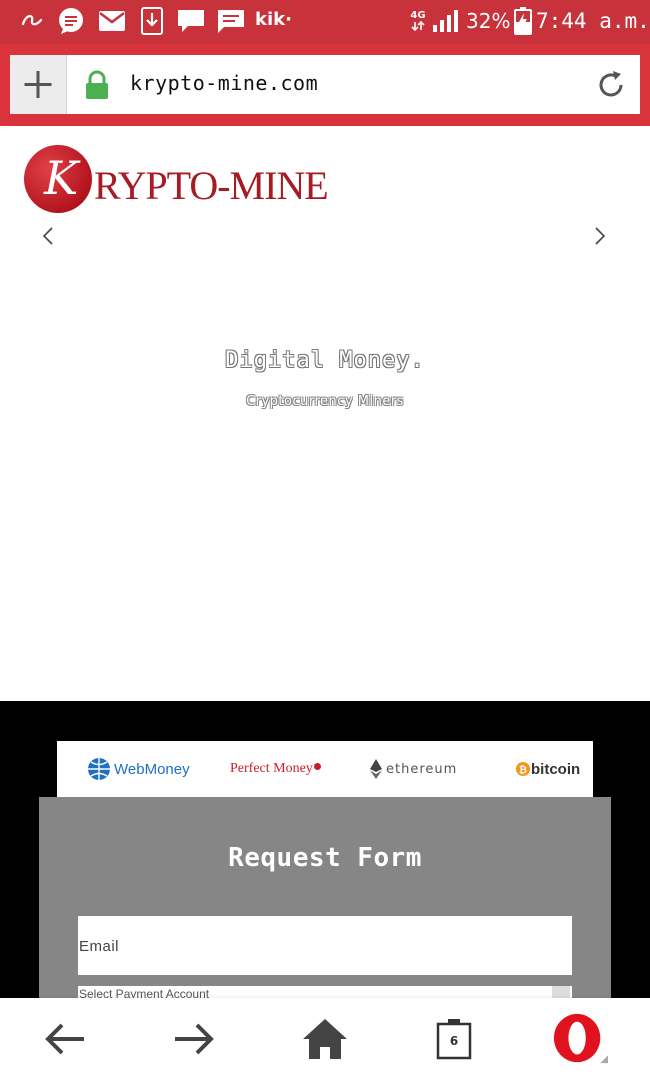  I want to click on download-icon, so click(152, 21).